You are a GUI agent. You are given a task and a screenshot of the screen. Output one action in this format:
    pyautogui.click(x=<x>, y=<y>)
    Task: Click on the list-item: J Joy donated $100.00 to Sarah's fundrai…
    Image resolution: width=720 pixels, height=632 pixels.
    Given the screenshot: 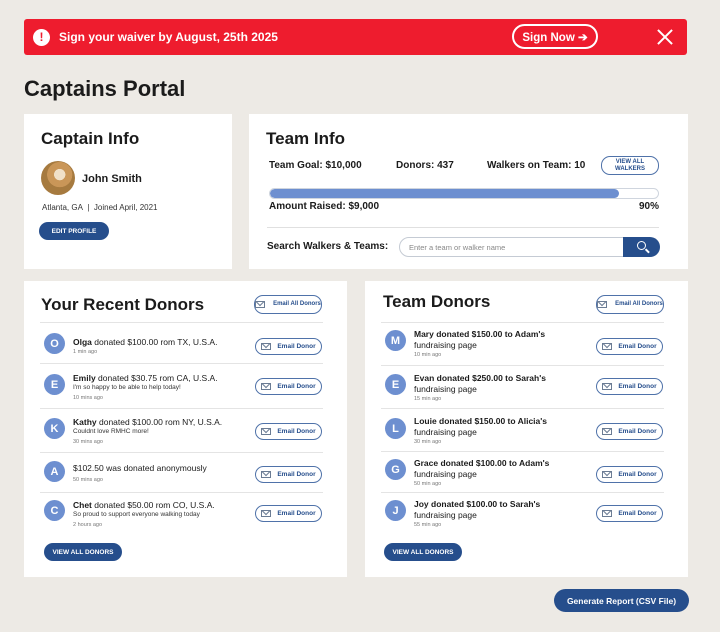 What is the action you would take?
    pyautogui.click(x=522, y=512)
    